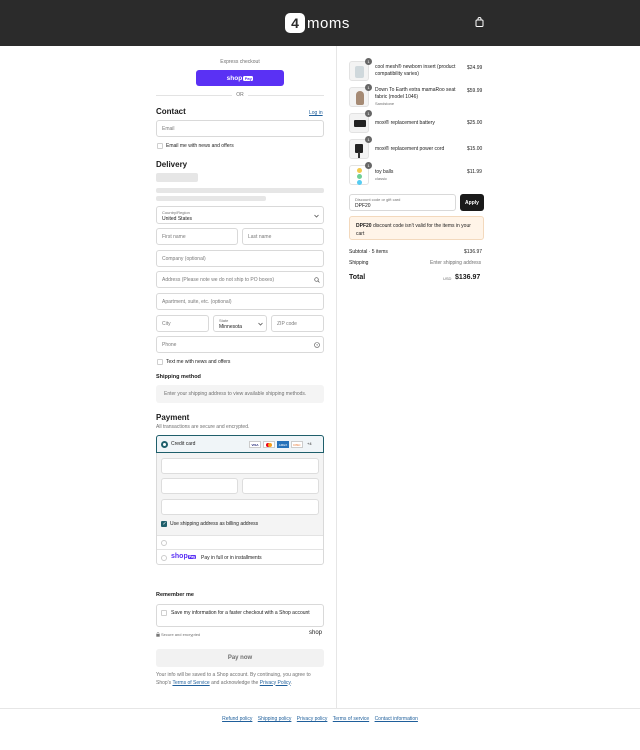 The image size is (640, 750). What do you see at coordinates (447, 278) in the screenshot?
I see `total-currency: USD` at bounding box center [447, 278].